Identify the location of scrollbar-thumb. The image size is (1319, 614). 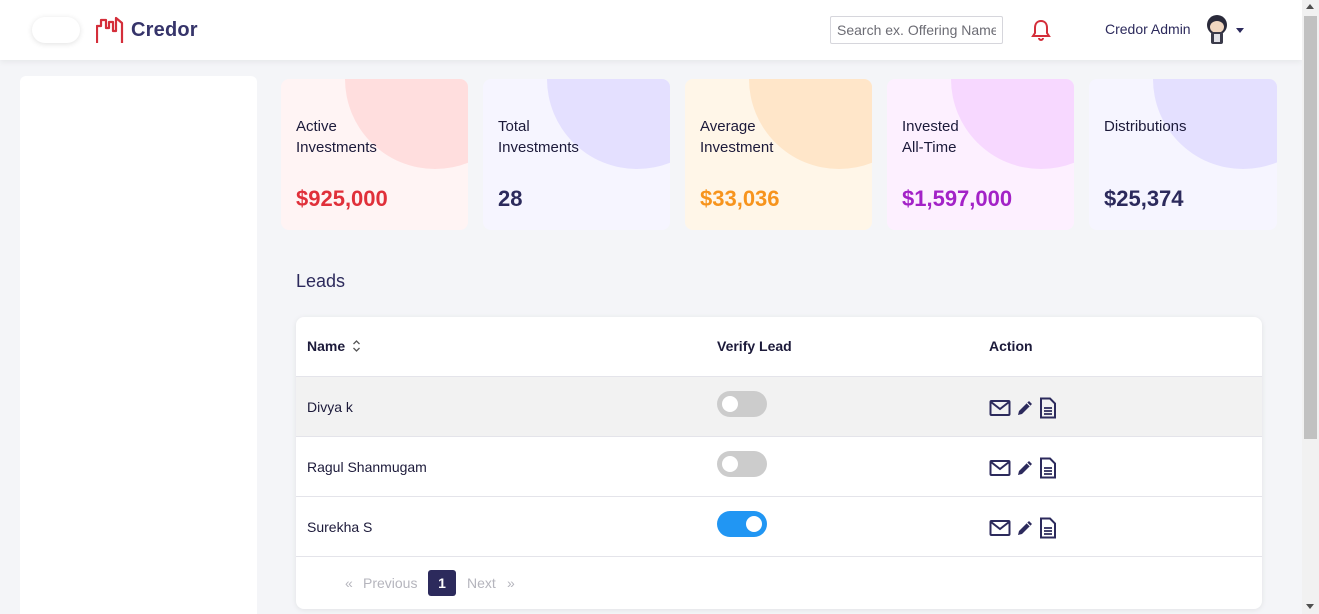
(1310, 227).